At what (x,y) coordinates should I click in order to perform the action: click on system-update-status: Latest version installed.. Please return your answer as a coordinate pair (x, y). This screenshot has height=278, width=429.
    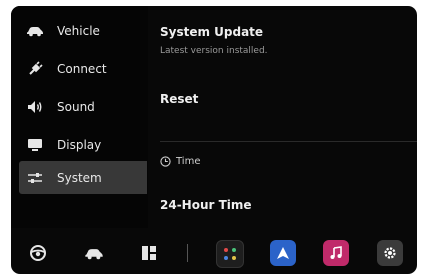
    Looking at the image, I should click on (214, 51).